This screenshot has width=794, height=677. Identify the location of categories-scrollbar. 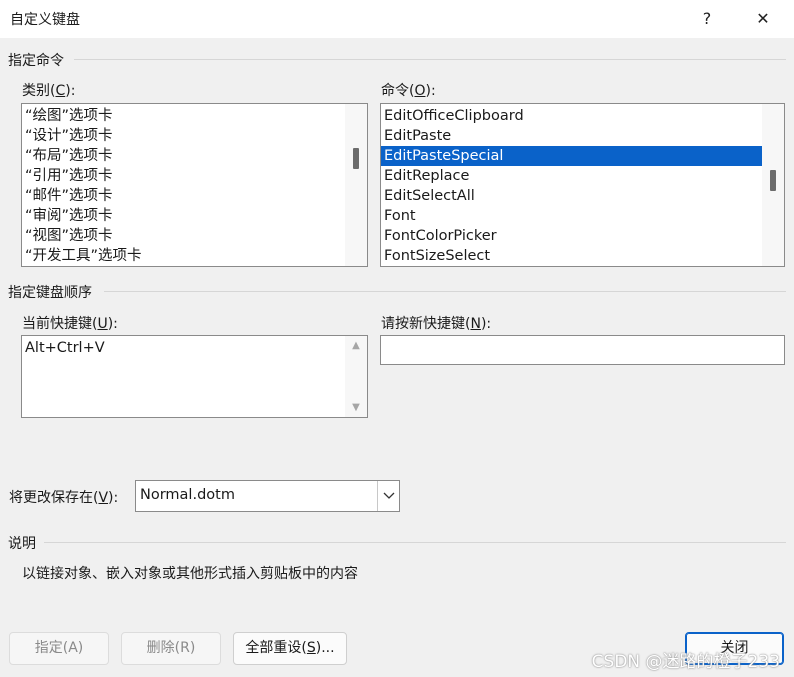
(356, 185).